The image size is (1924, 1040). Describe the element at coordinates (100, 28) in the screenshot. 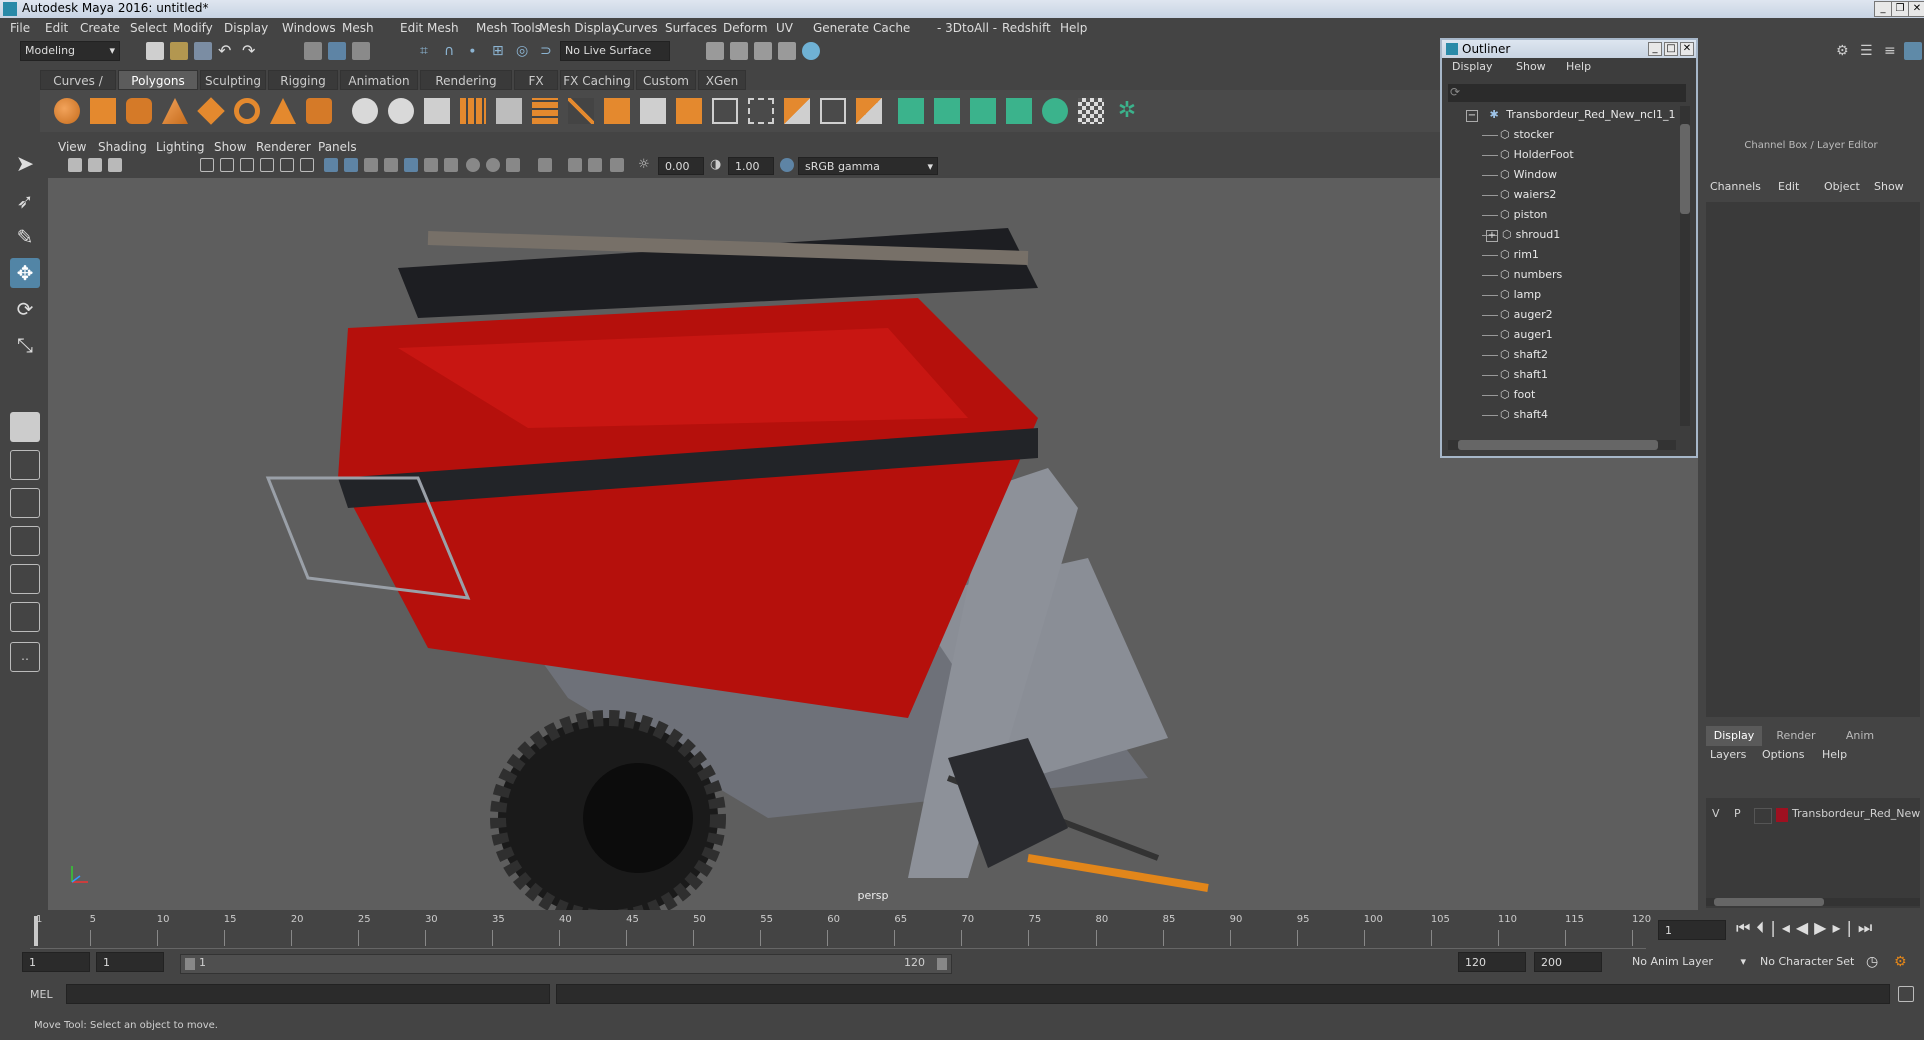

I see `menu-create: Create` at that location.